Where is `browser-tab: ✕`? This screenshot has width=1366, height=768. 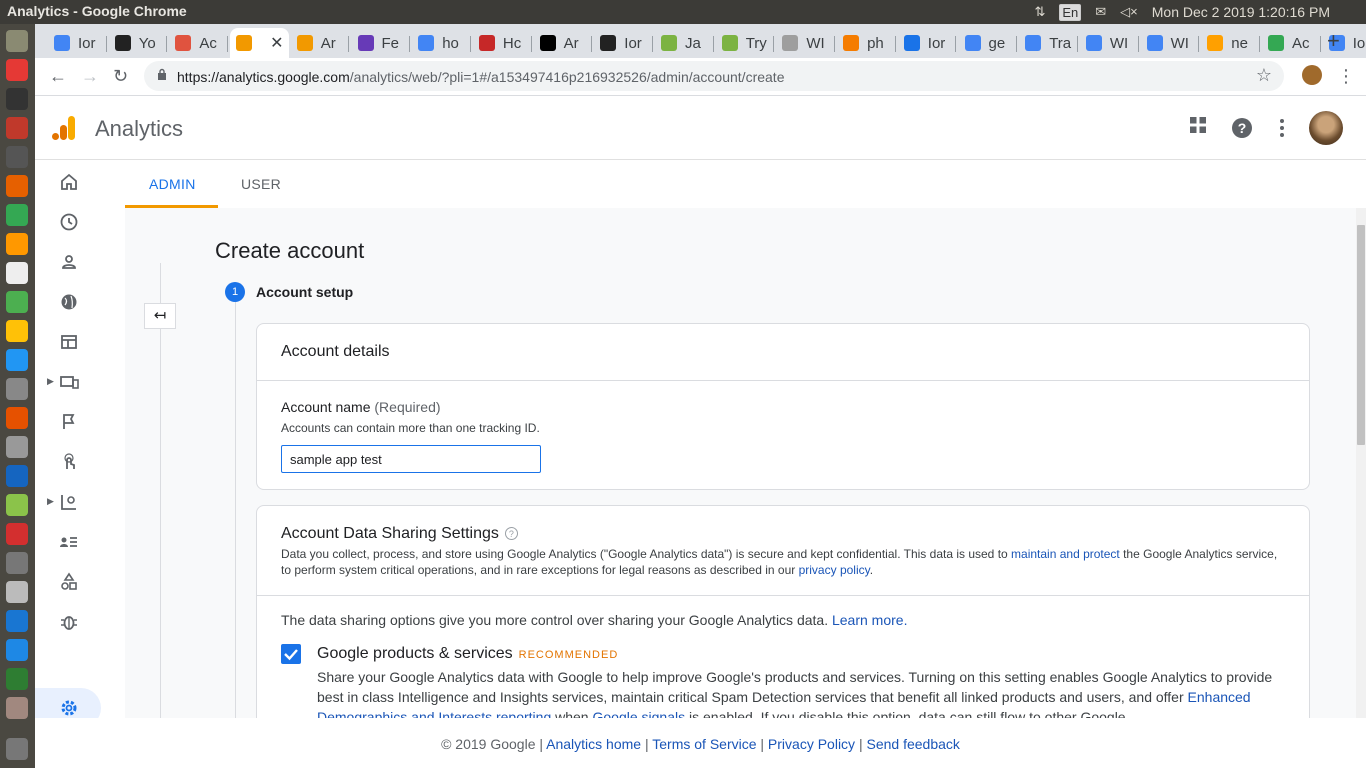 browser-tab: ✕ is located at coordinates (259, 43).